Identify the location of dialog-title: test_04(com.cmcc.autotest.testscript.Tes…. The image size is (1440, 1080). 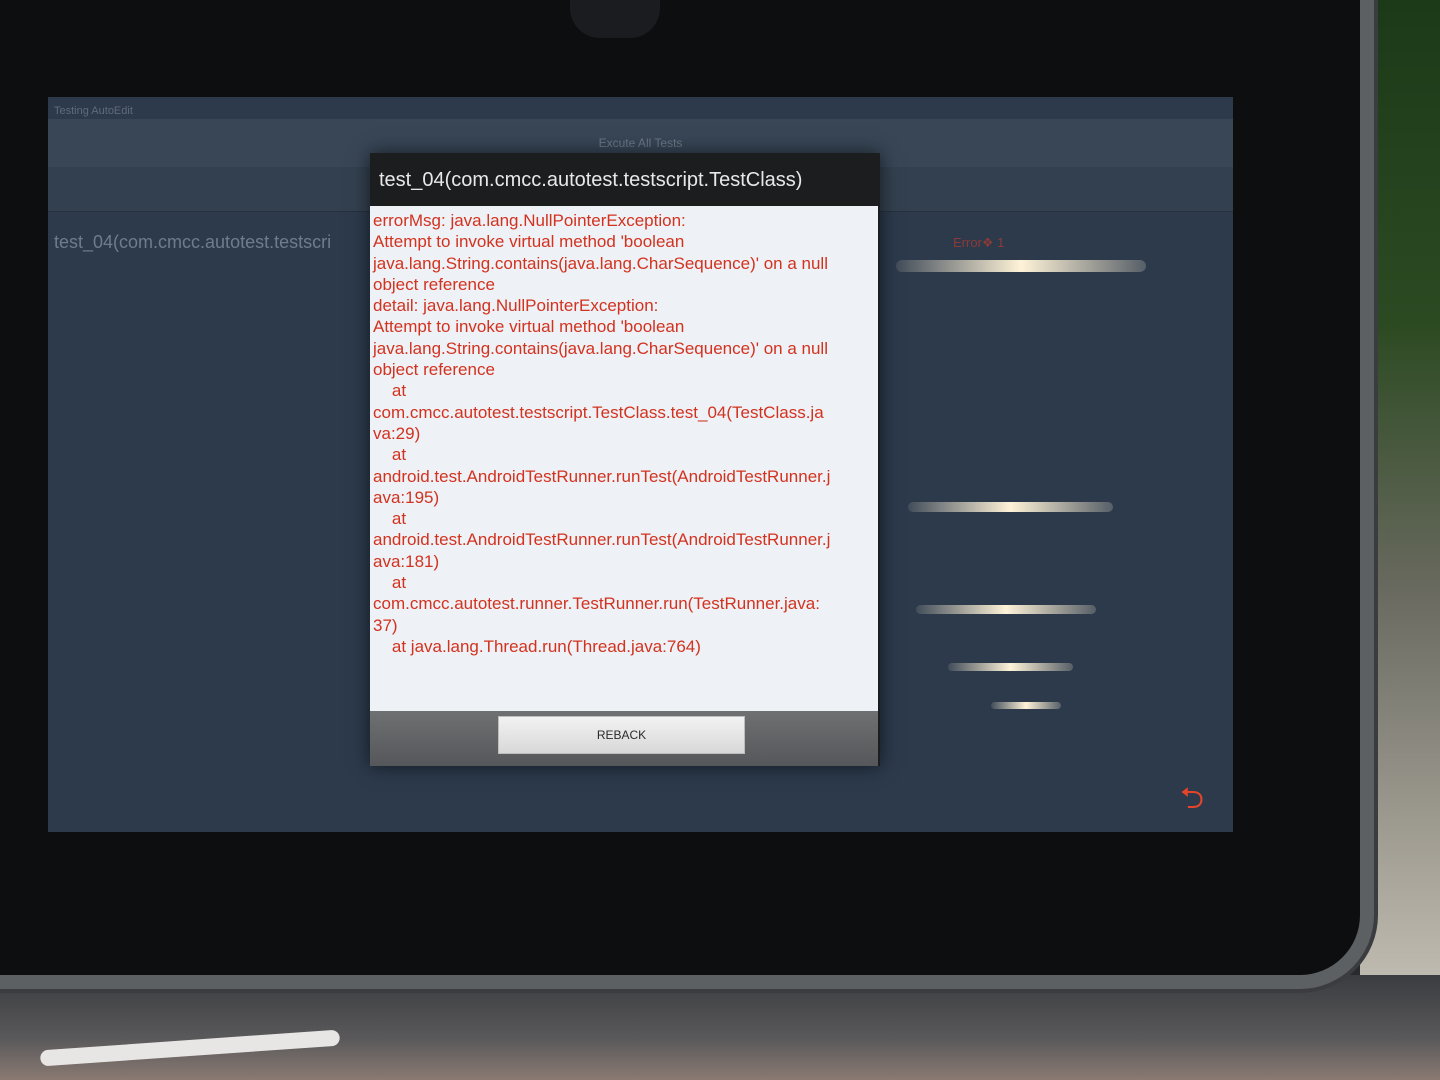
(591, 180).